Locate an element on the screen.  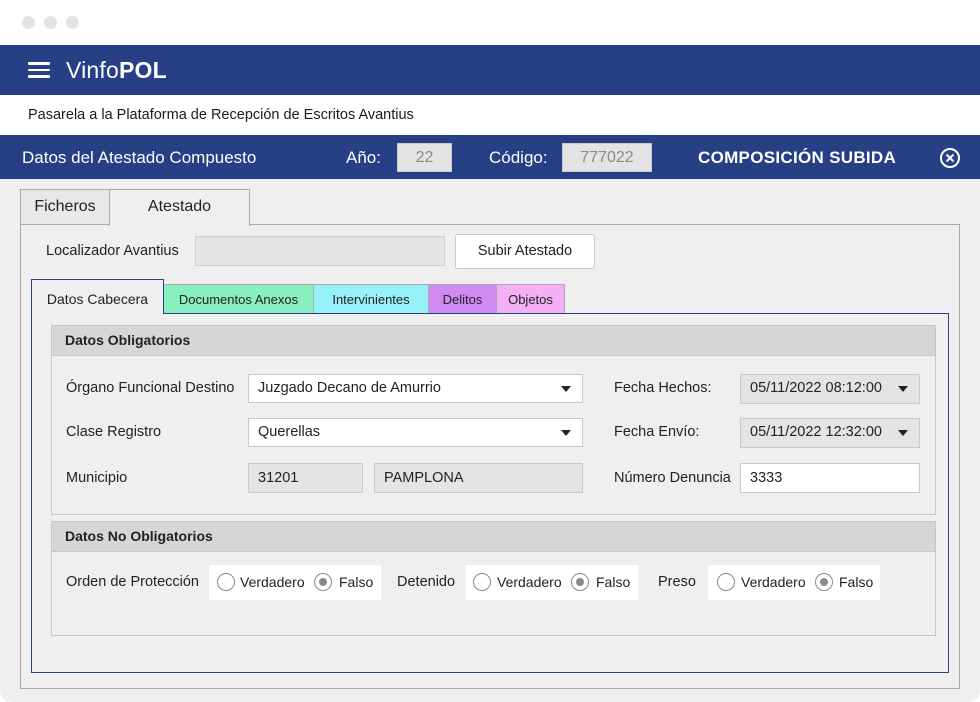
fecha-envio-value: 05/11/2022 12:32:00 is located at coordinates (816, 432).